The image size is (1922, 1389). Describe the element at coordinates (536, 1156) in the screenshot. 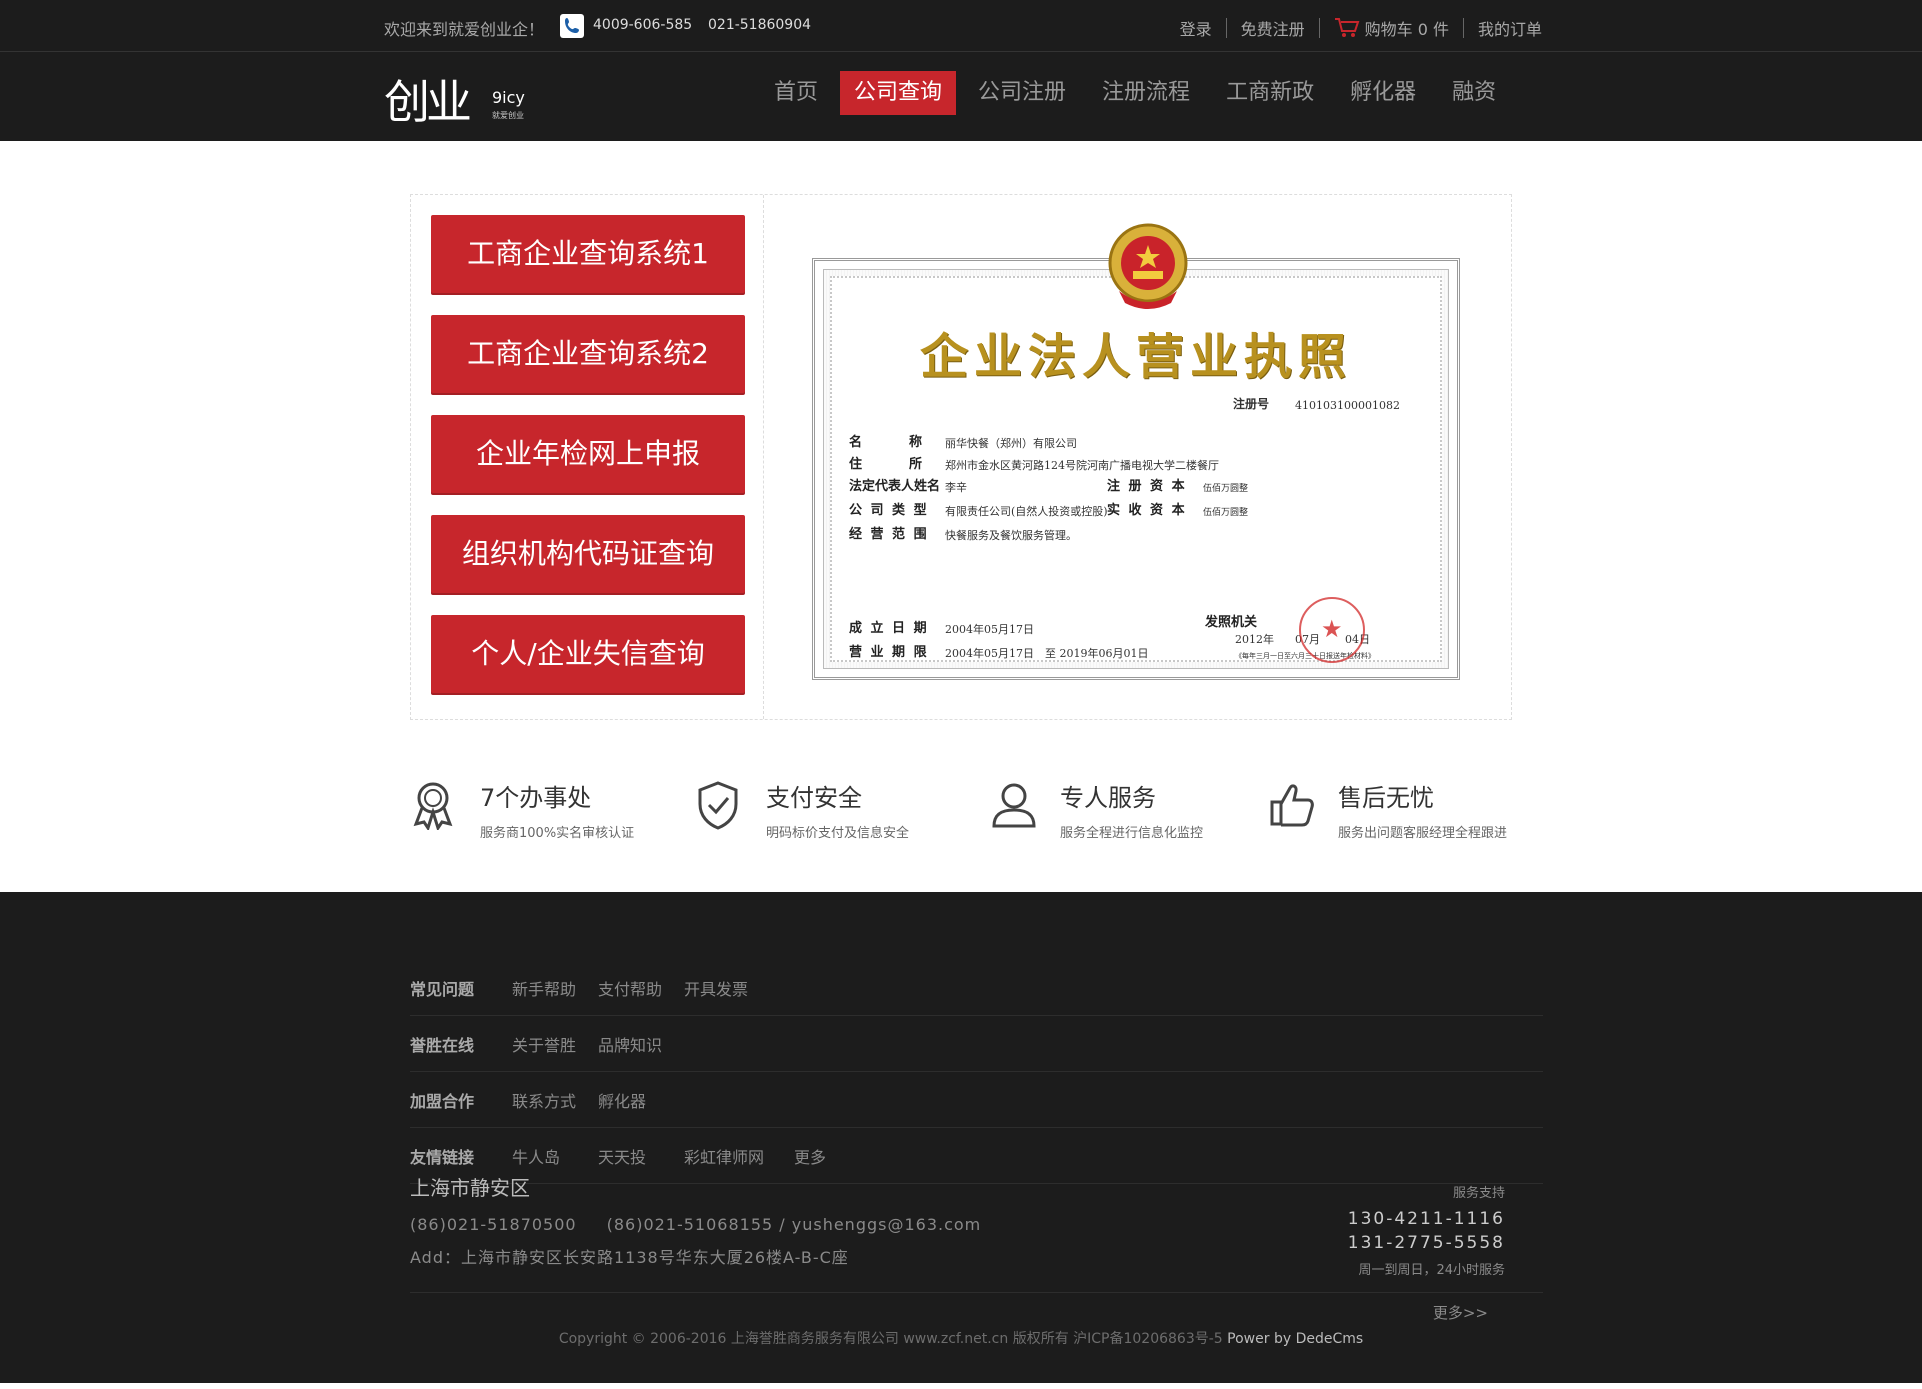

I see `footer-link: 牛人岛` at that location.